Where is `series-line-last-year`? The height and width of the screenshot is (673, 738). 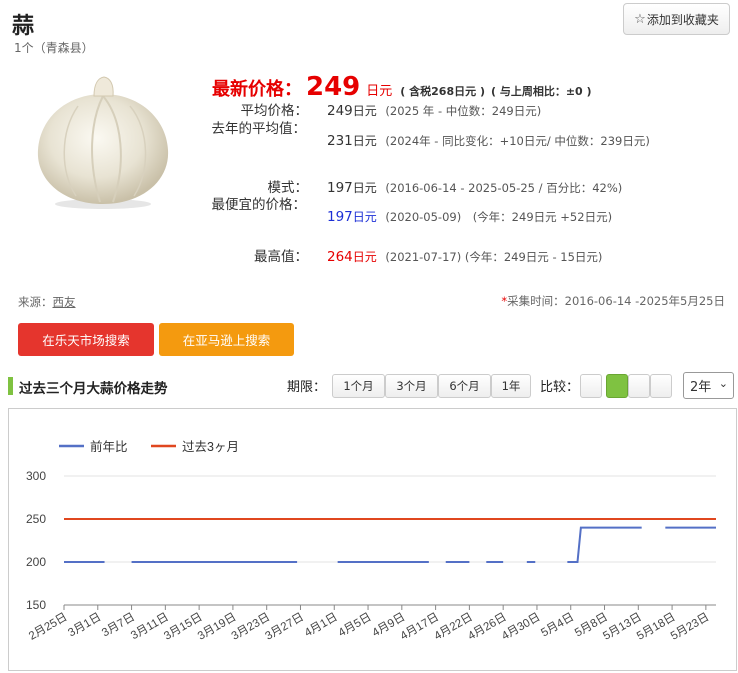
series-line-last-year is located at coordinates (604, 544).